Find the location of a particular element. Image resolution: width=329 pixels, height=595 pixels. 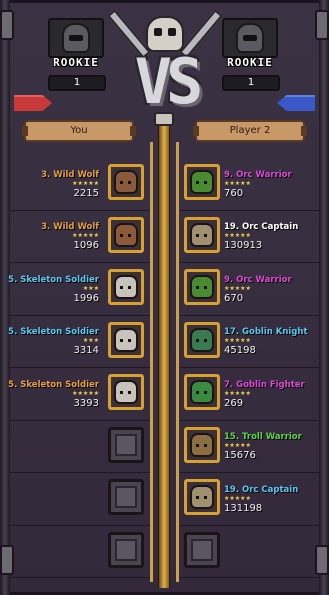

wolf-icon is located at coordinates (126, 234).